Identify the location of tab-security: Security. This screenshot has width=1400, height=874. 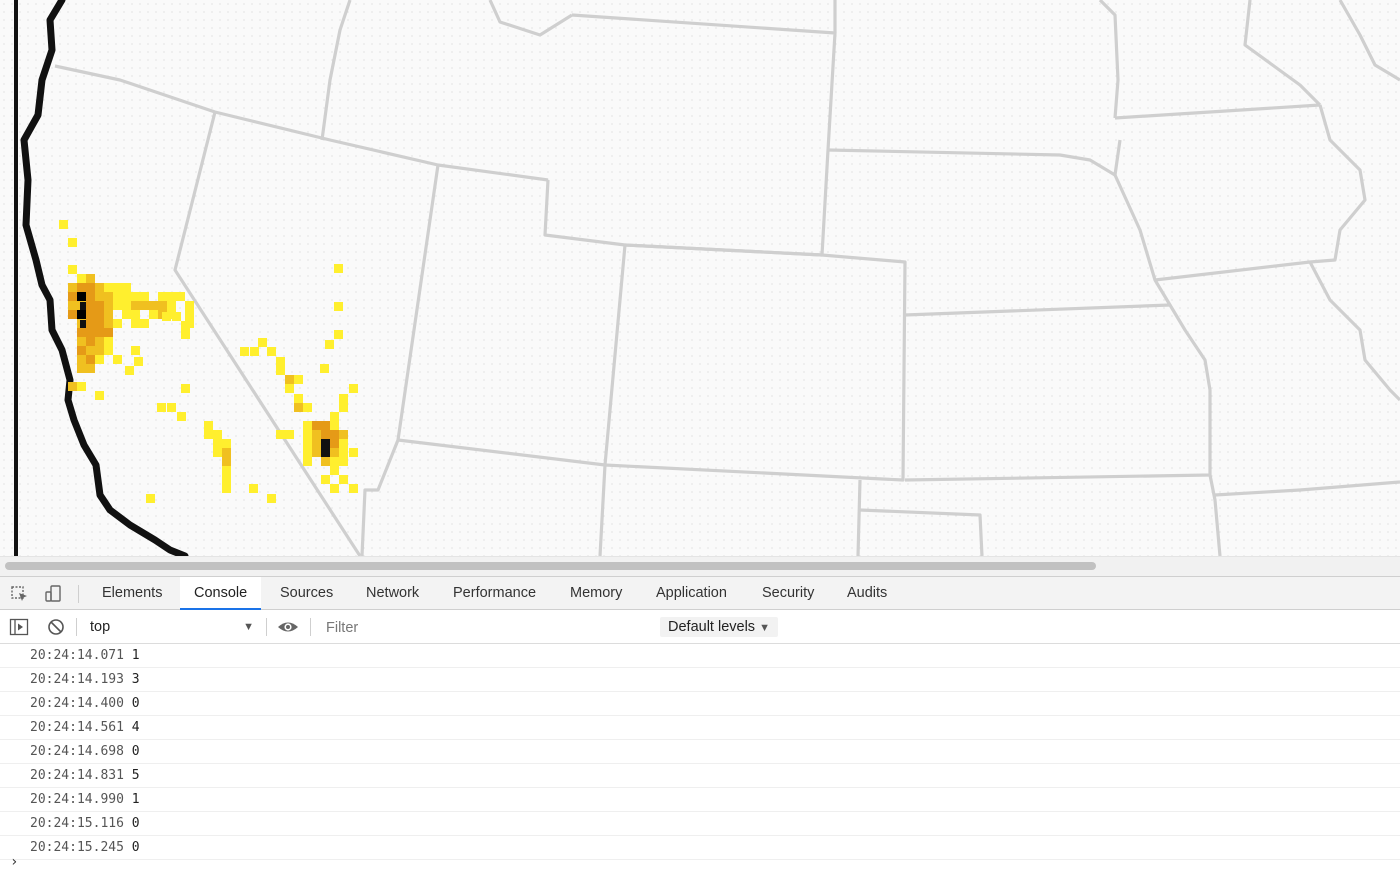
(788, 593).